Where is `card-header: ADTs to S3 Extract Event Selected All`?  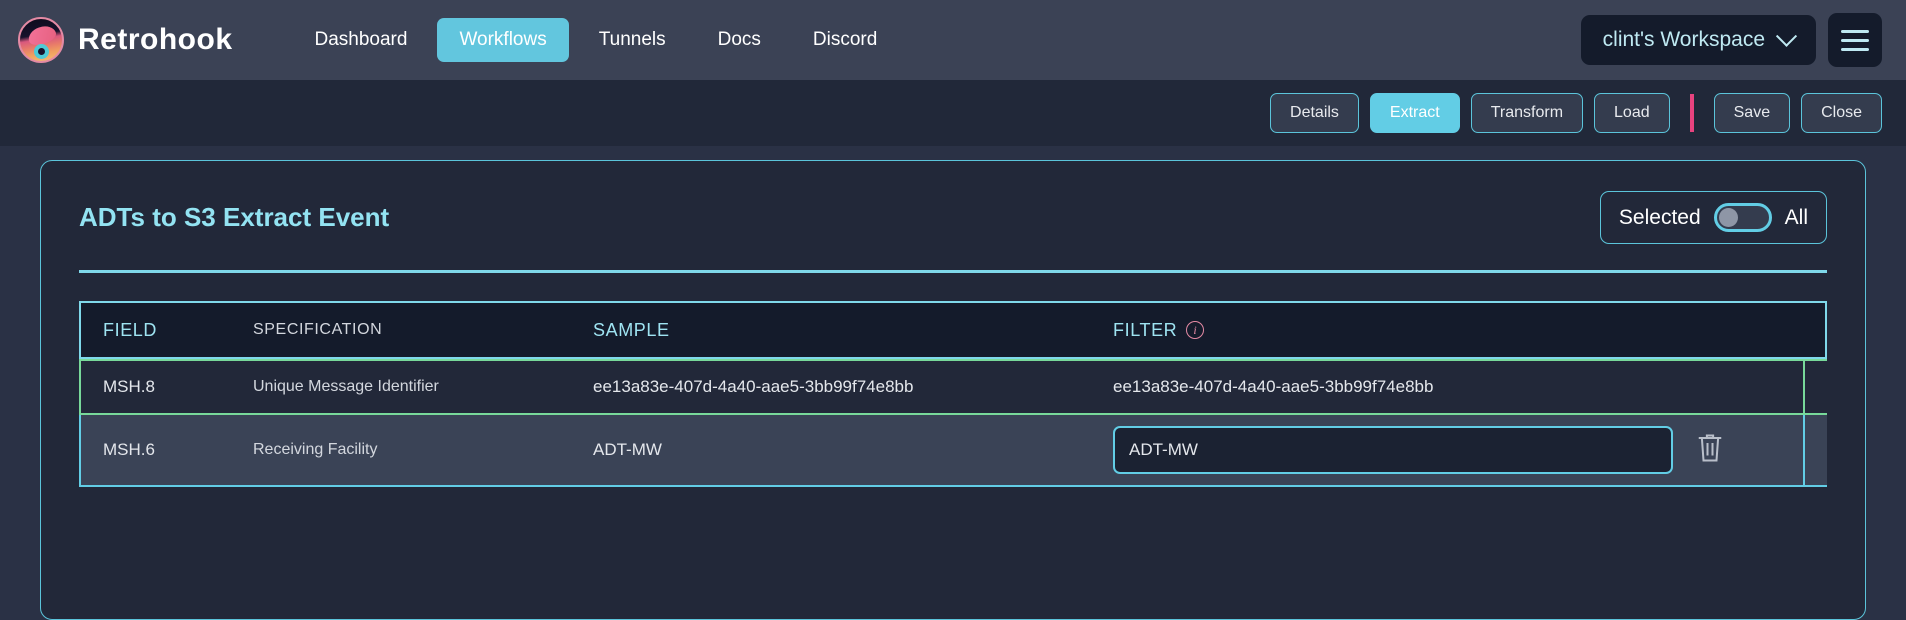 card-header: ADTs to S3 Extract Event Selected All is located at coordinates (953, 217).